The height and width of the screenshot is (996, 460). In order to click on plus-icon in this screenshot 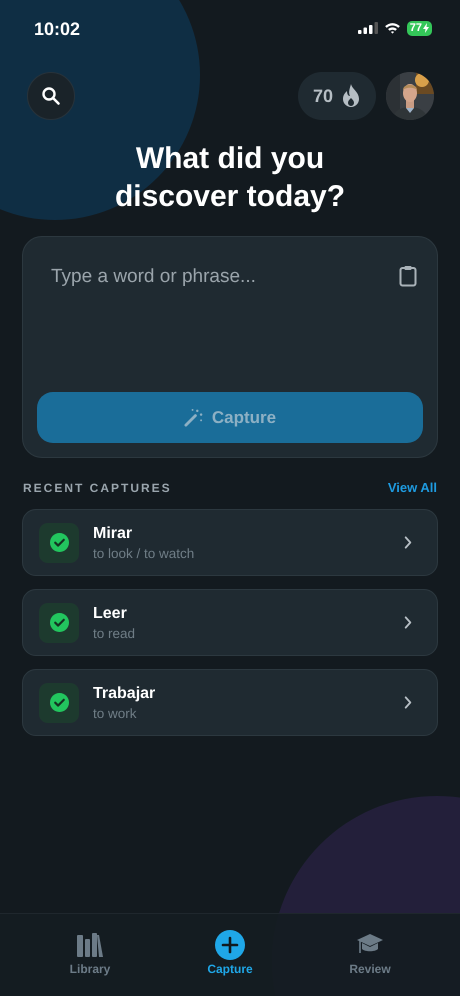, I will do `click(230, 945)`.